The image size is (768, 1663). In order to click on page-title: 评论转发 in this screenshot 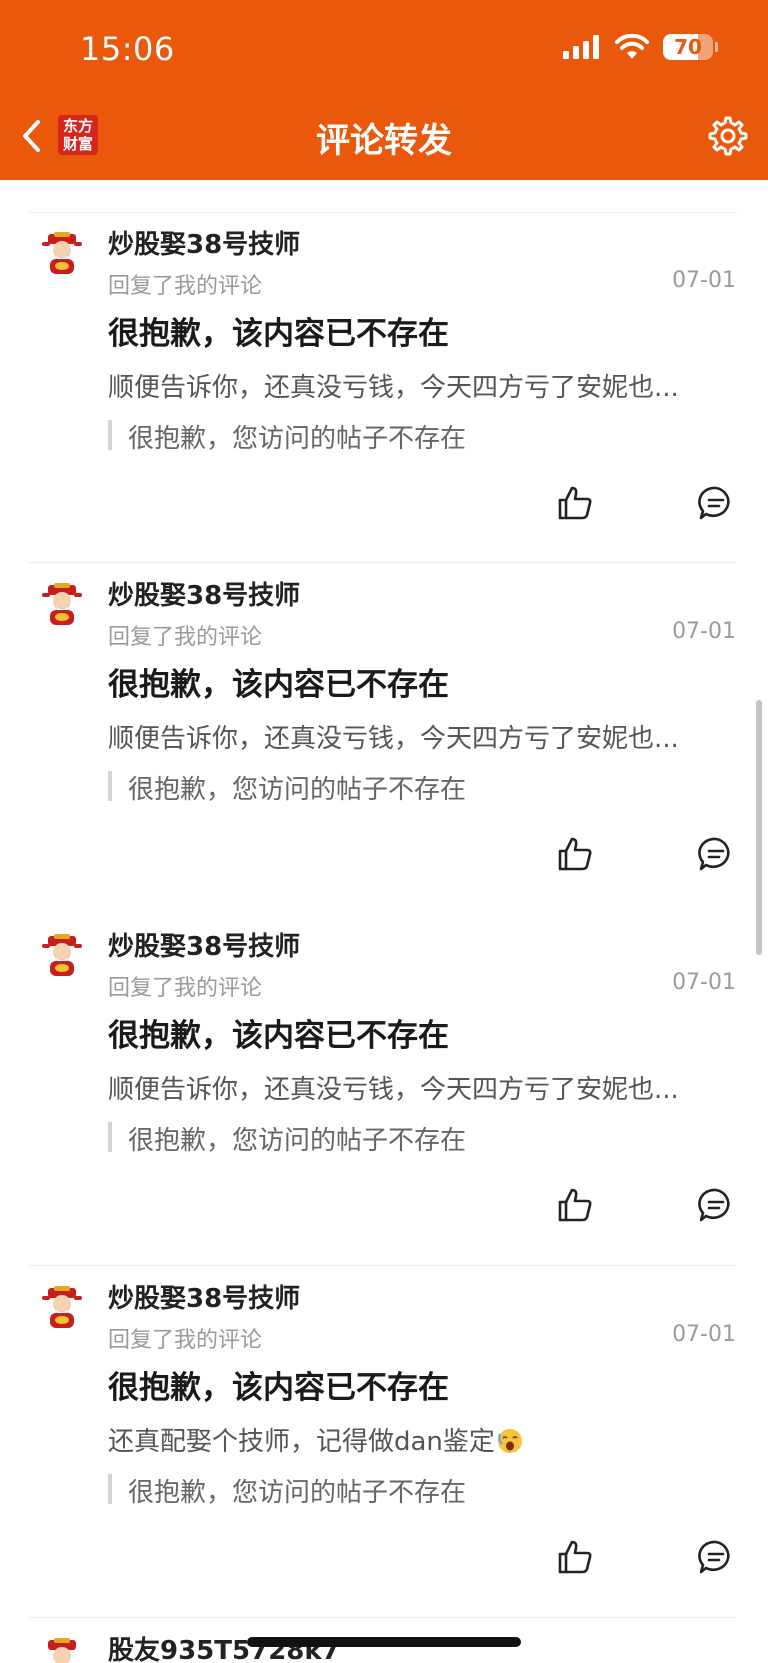, I will do `click(384, 141)`.